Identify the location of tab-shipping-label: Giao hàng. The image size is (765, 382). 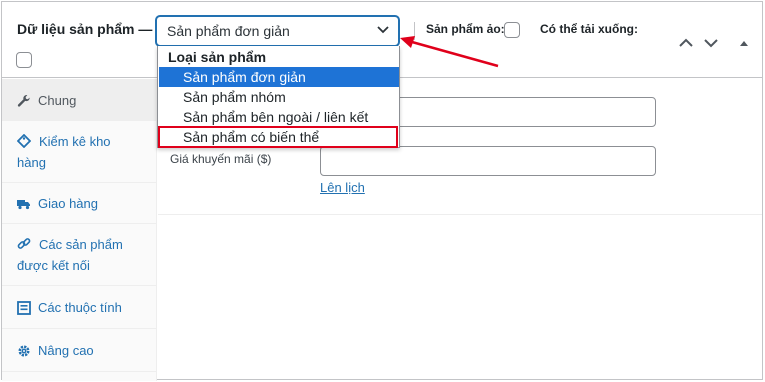
(68, 203).